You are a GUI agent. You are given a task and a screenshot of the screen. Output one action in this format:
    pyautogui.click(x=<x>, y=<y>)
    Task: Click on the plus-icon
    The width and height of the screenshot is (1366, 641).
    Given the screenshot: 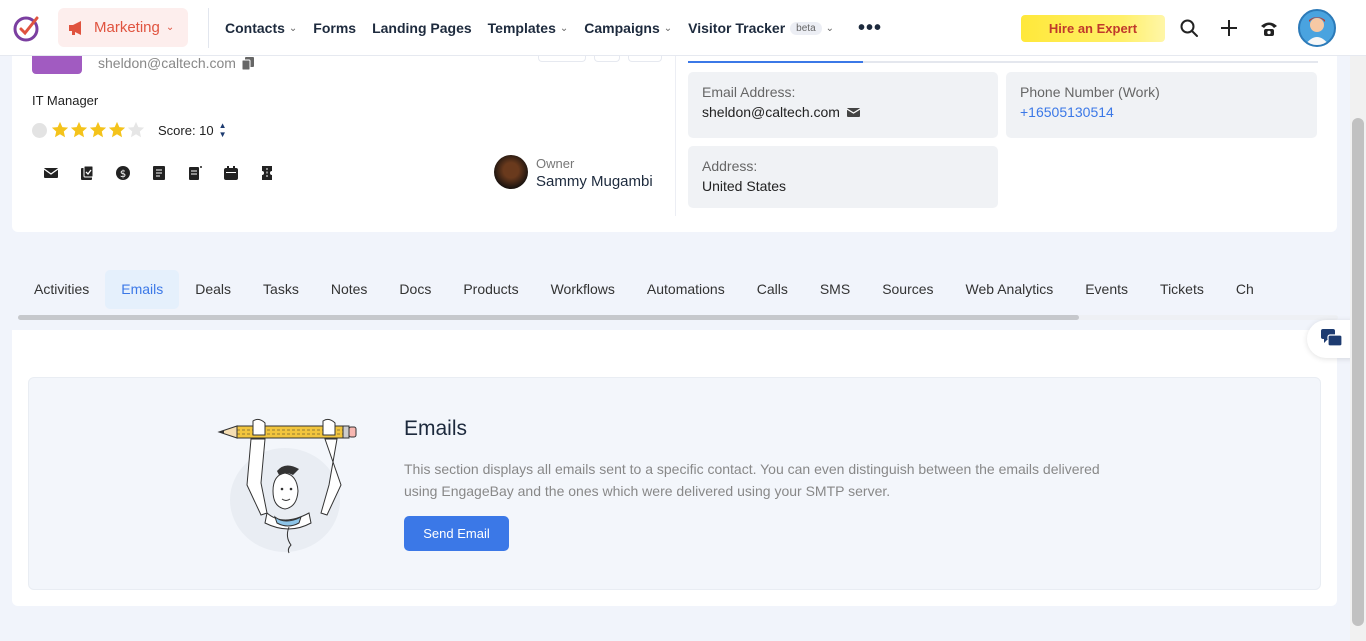 What is the action you would take?
    pyautogui.click(x=1229, y=28)
    